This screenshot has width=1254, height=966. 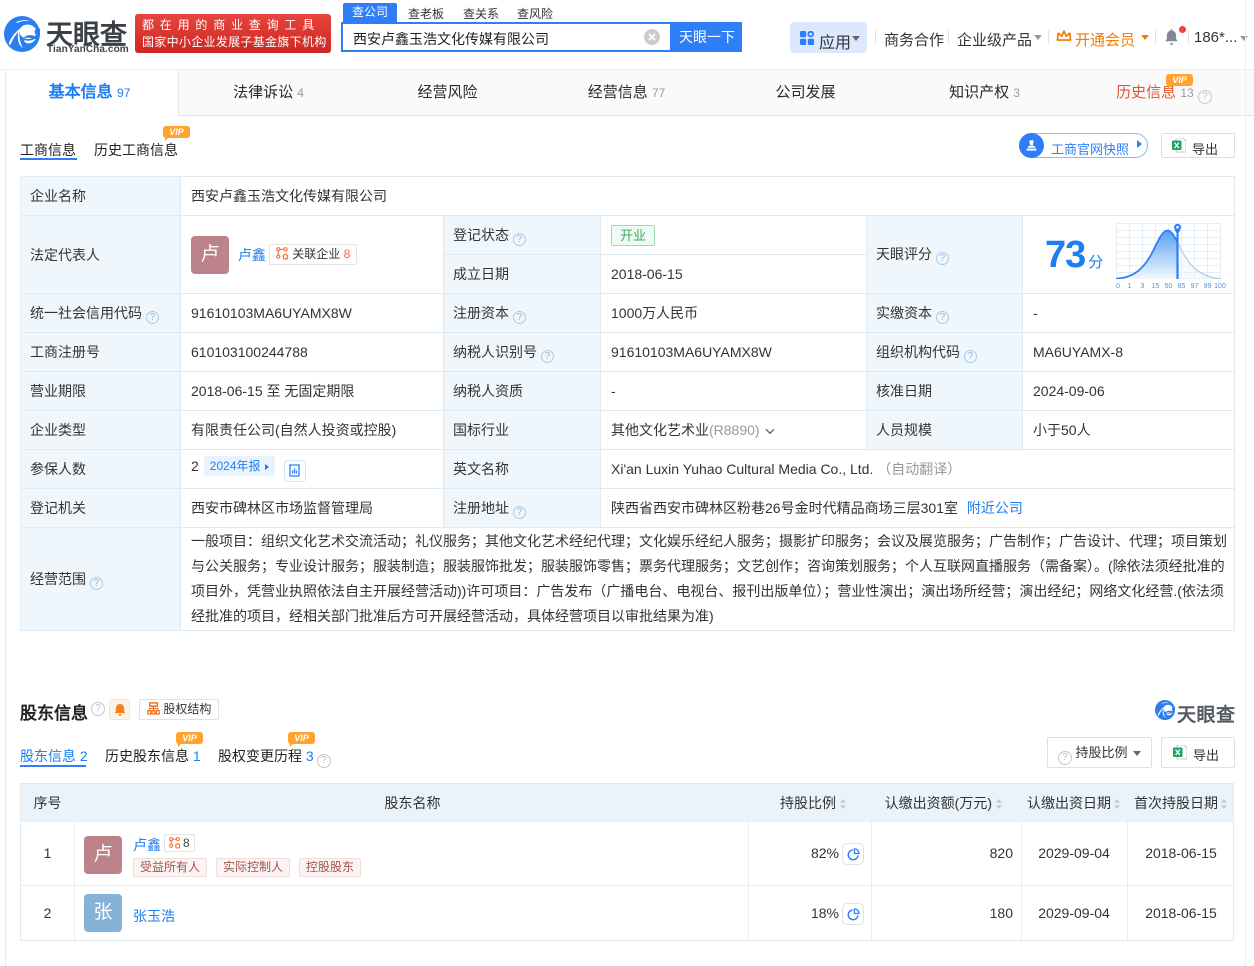 I want to click on svg-text: 85, so click(x=1182, y=286).